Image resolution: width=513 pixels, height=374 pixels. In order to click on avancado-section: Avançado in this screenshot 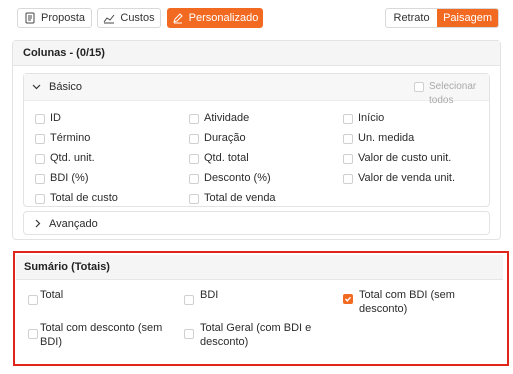, I will do `click(256, 223)`.